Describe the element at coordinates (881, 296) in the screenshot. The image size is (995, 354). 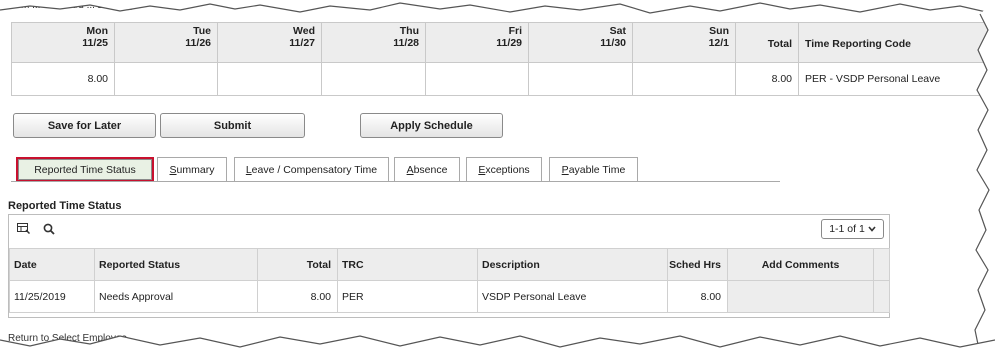
I see `row-blank-cell` at that location.